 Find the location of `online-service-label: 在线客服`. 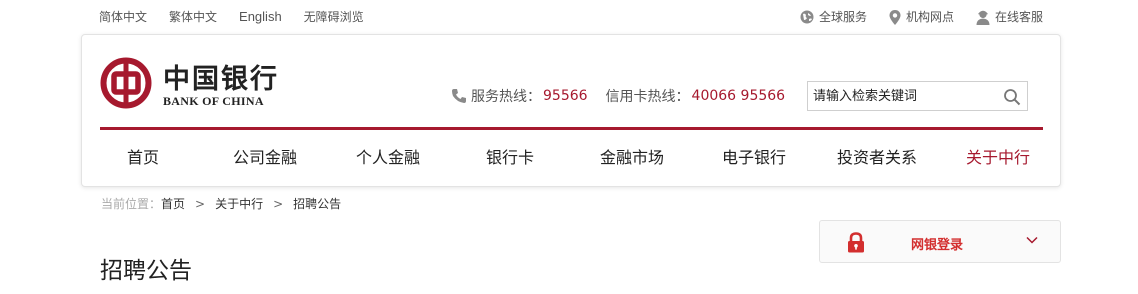

online-service-label: 在线客服 is located at coordinates (1018, 17).